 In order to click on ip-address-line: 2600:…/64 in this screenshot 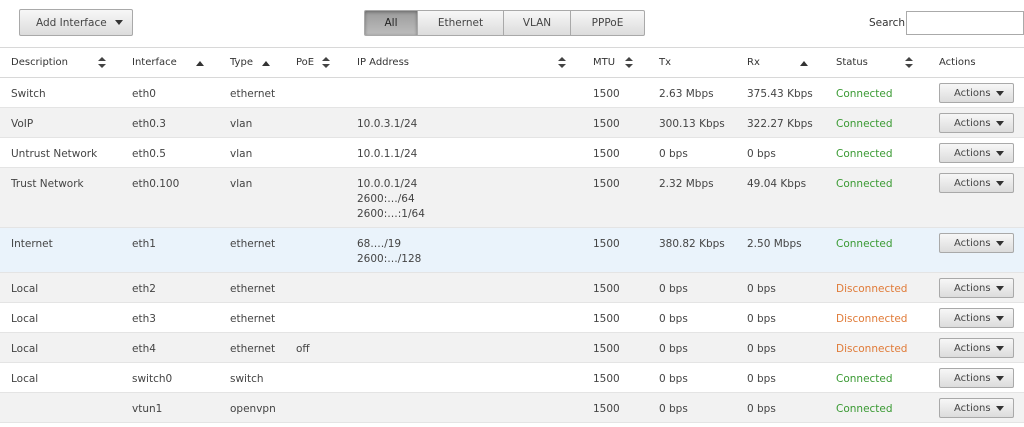, I will do `click(386, 199)`.